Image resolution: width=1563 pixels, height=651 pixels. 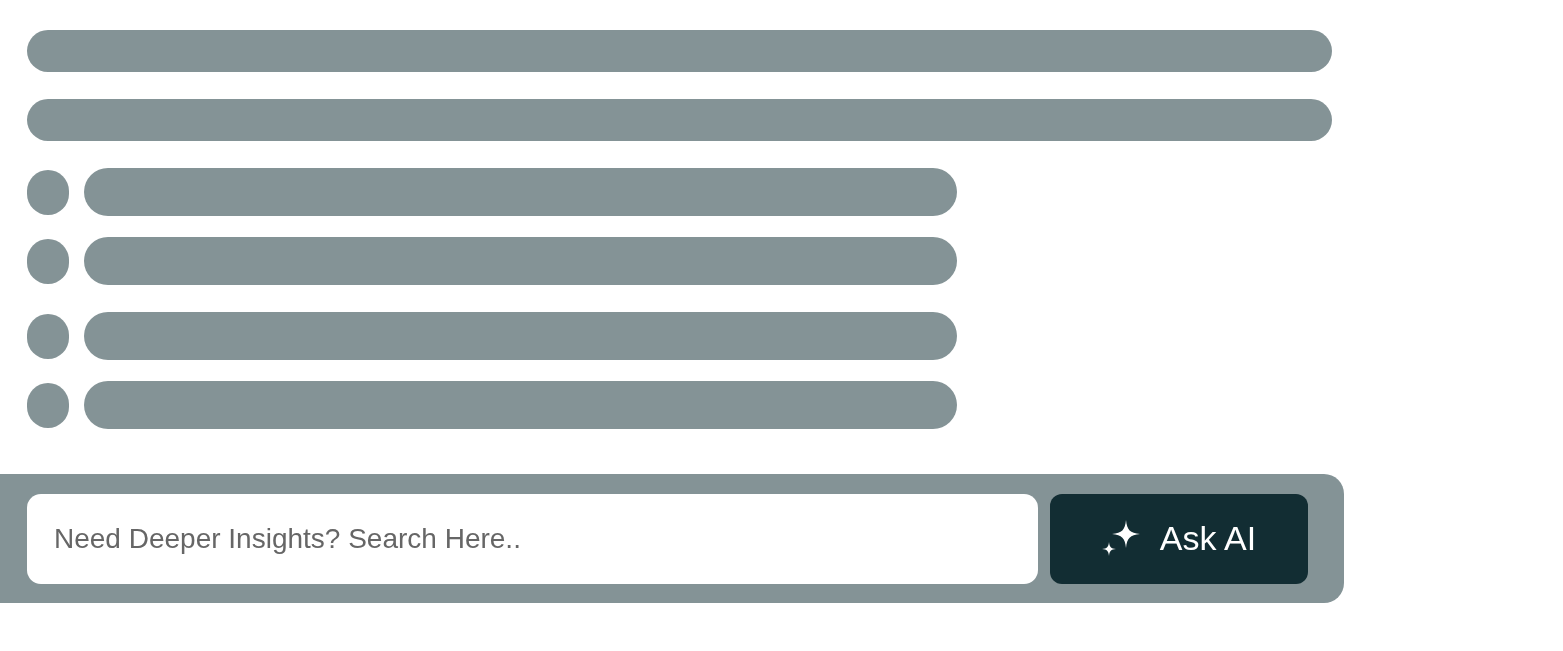 What do you see at coordinates (532, 538) in the screenshot?
I see `search-field: Need Deeper Insights? Search Here..` at bounding box center [532, 538].